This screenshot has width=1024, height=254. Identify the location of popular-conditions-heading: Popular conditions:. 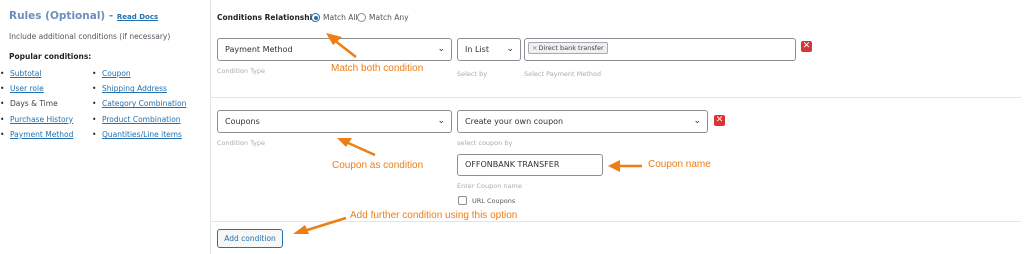
(50, 56).